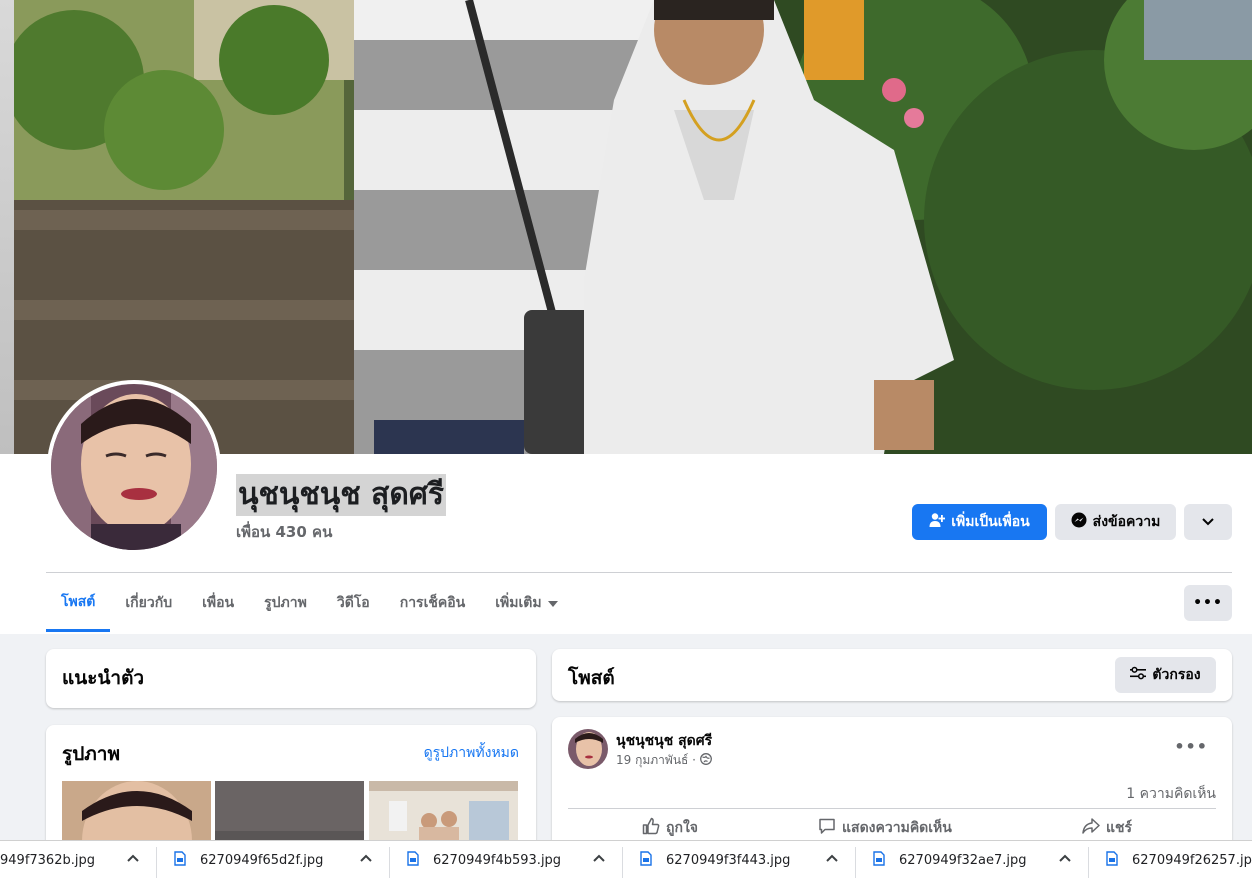  I want to click on message-label: ส่งข้อความ, so click(1126, 522).